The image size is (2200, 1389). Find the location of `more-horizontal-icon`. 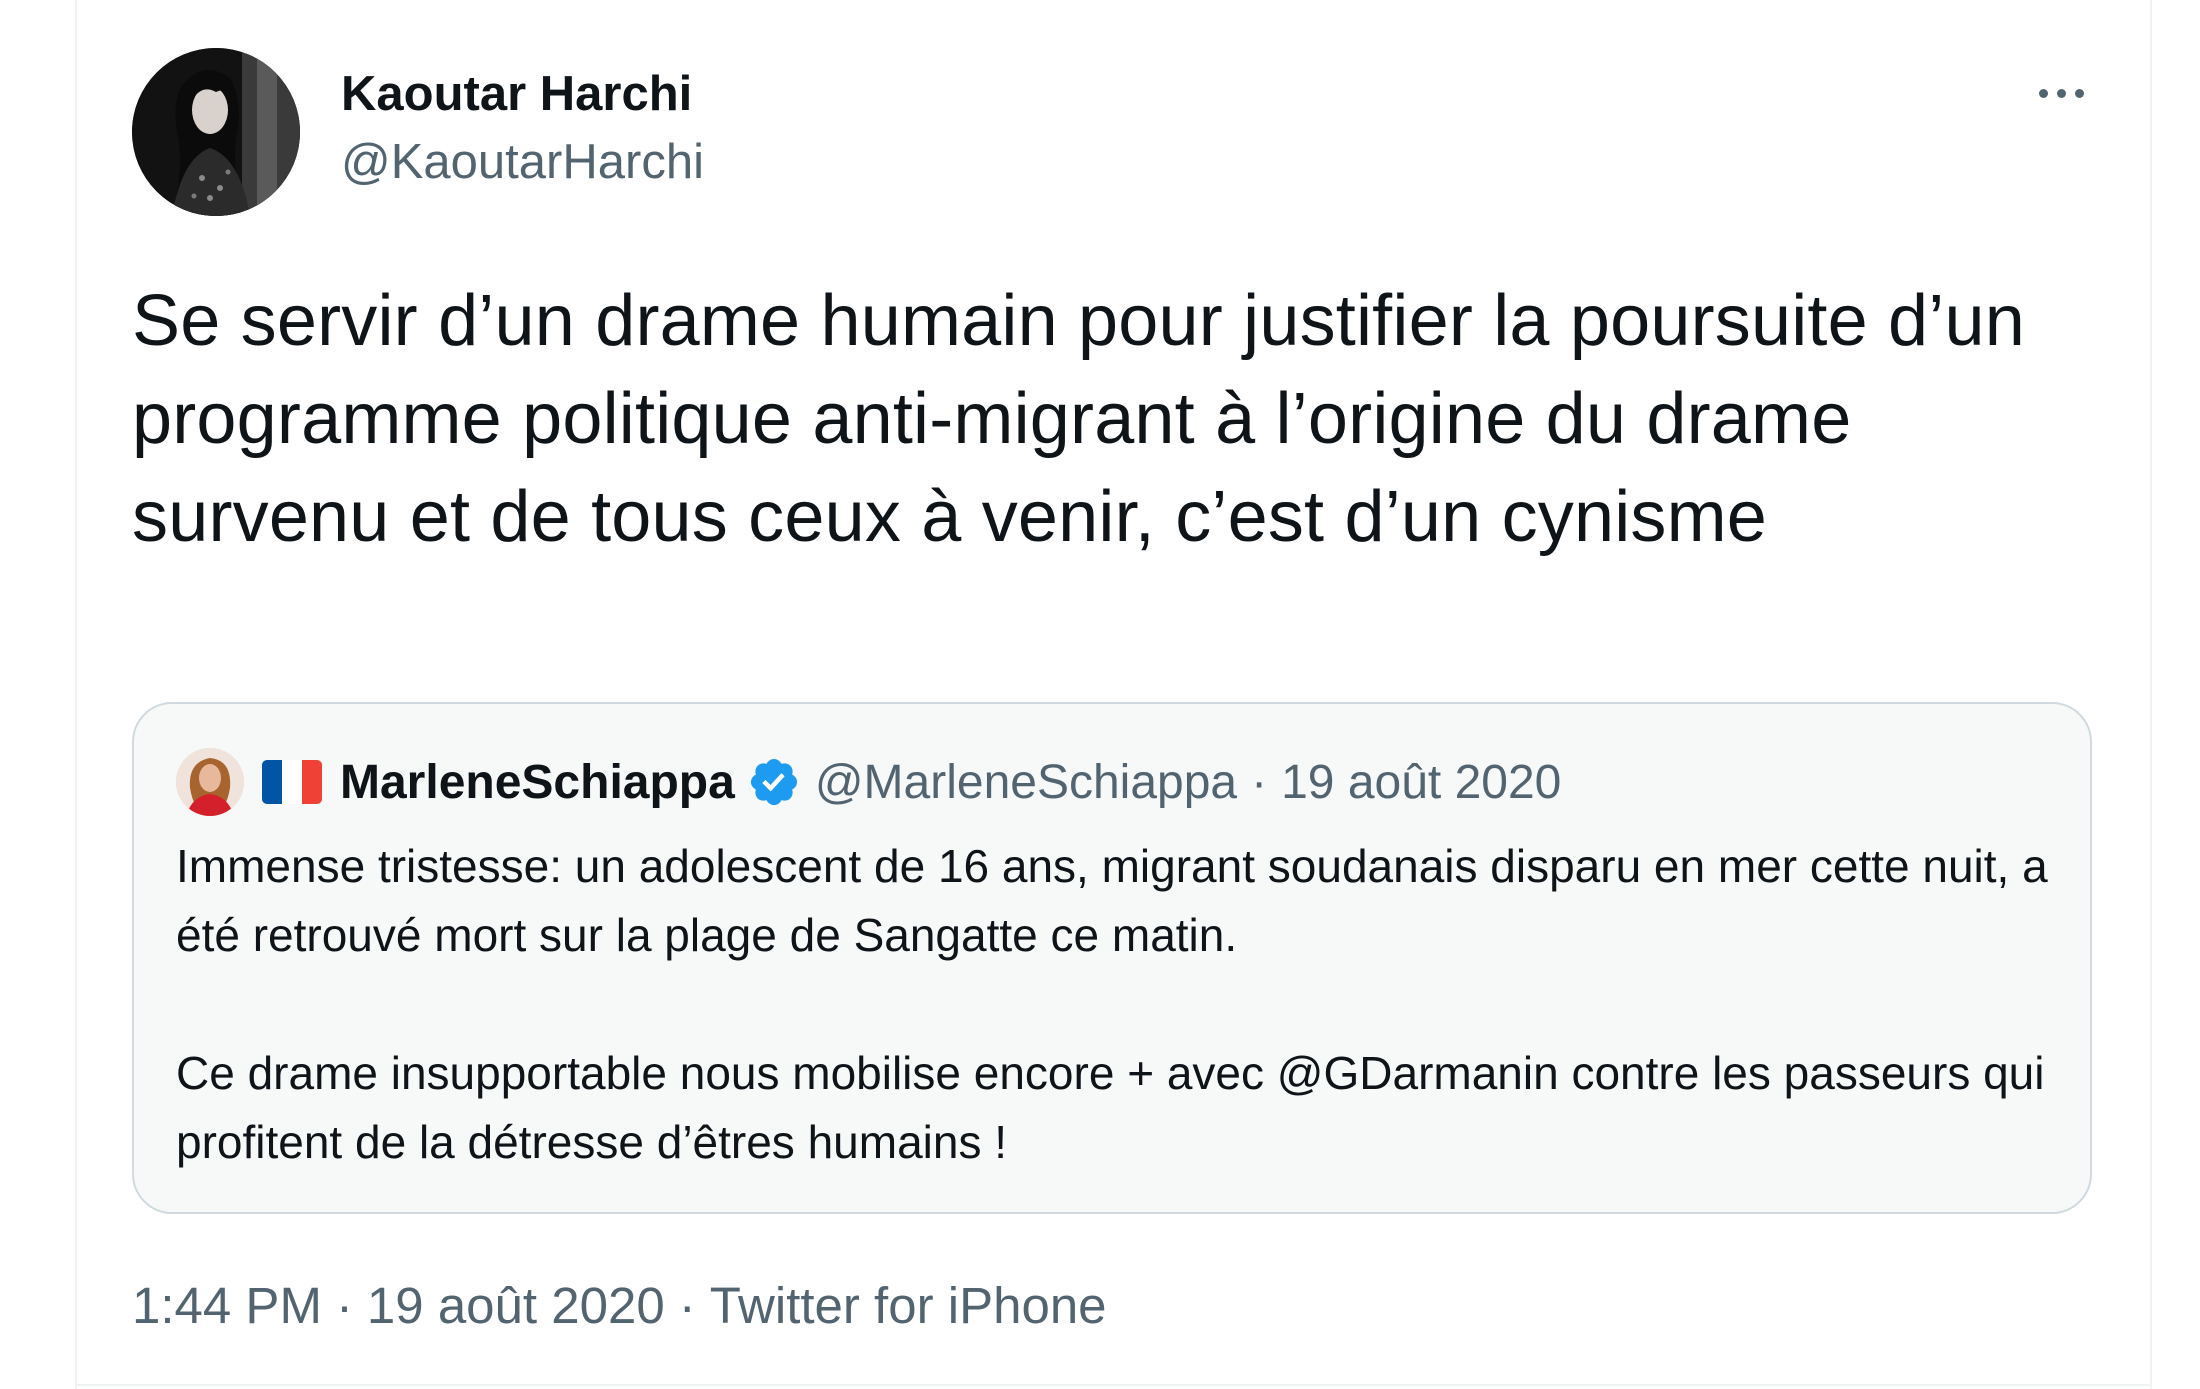

more-horizontal-icon is located at coordinates (2061, 93).